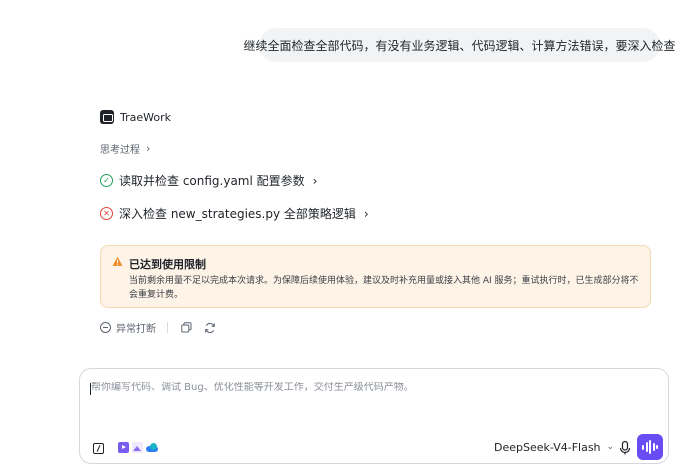  I want to click on minus-circle-icon, so click(105, 327).